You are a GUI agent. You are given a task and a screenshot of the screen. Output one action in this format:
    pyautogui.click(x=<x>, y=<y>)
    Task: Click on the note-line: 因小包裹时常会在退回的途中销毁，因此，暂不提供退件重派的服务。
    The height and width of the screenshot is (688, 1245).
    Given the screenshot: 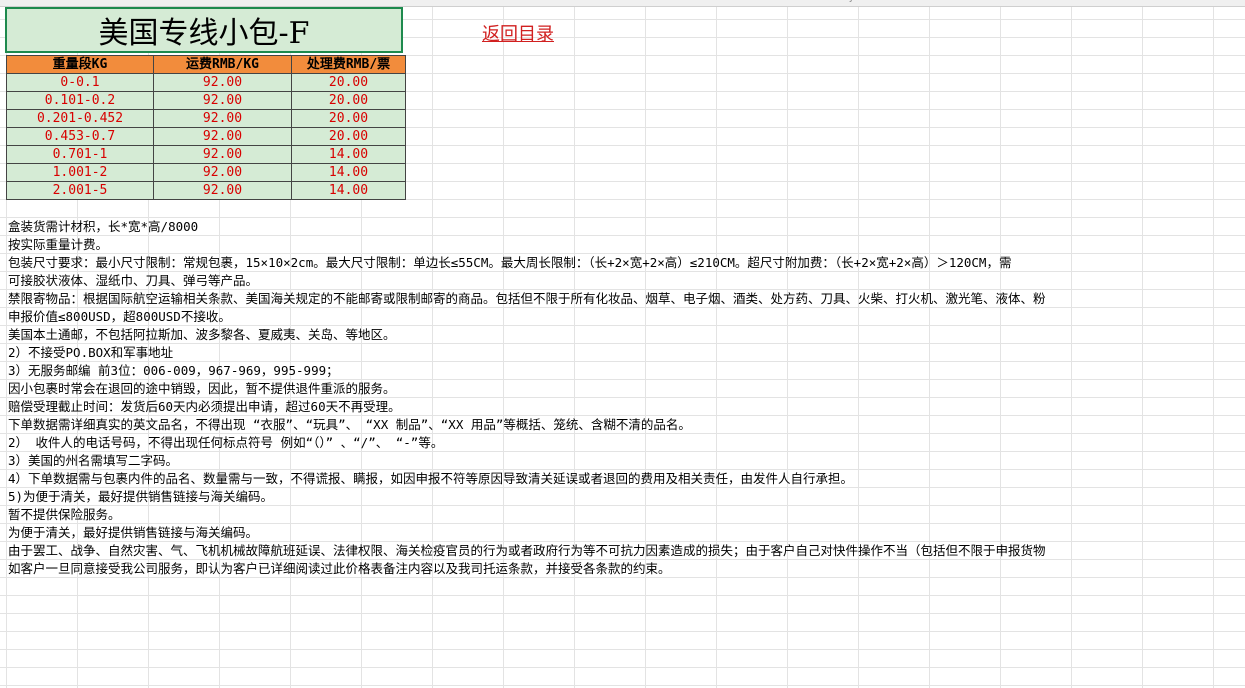 What is the action you would take?
    pyautogui.click(x=626, y=389)
    